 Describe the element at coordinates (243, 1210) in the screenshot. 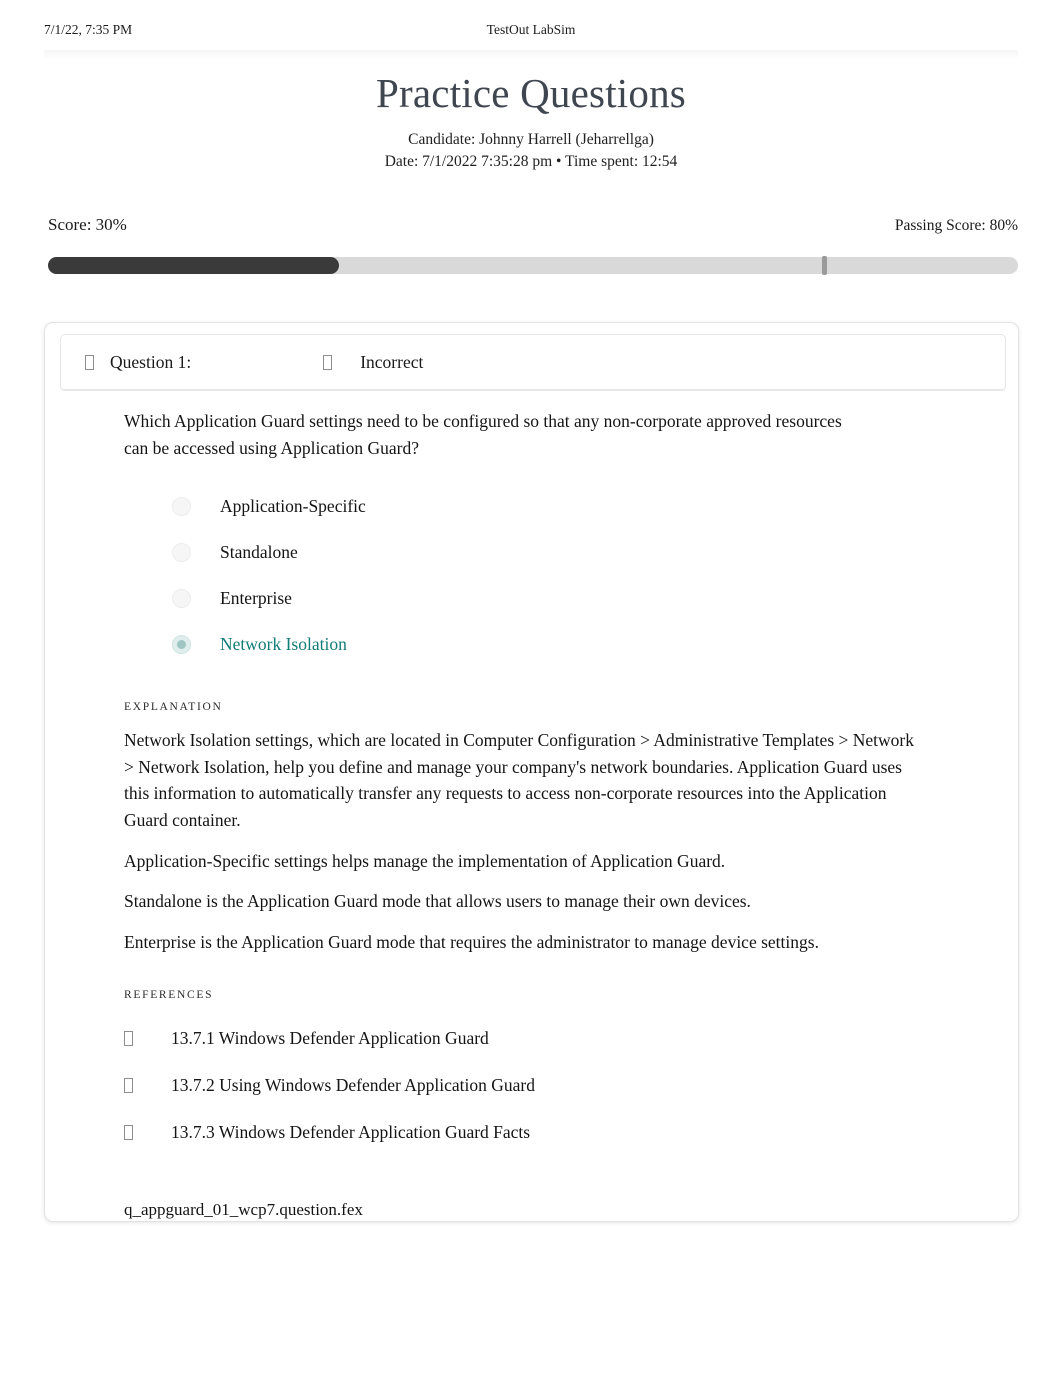

I see `question-file-id: q_appguard_01_wcp7.question.fex` at that location.